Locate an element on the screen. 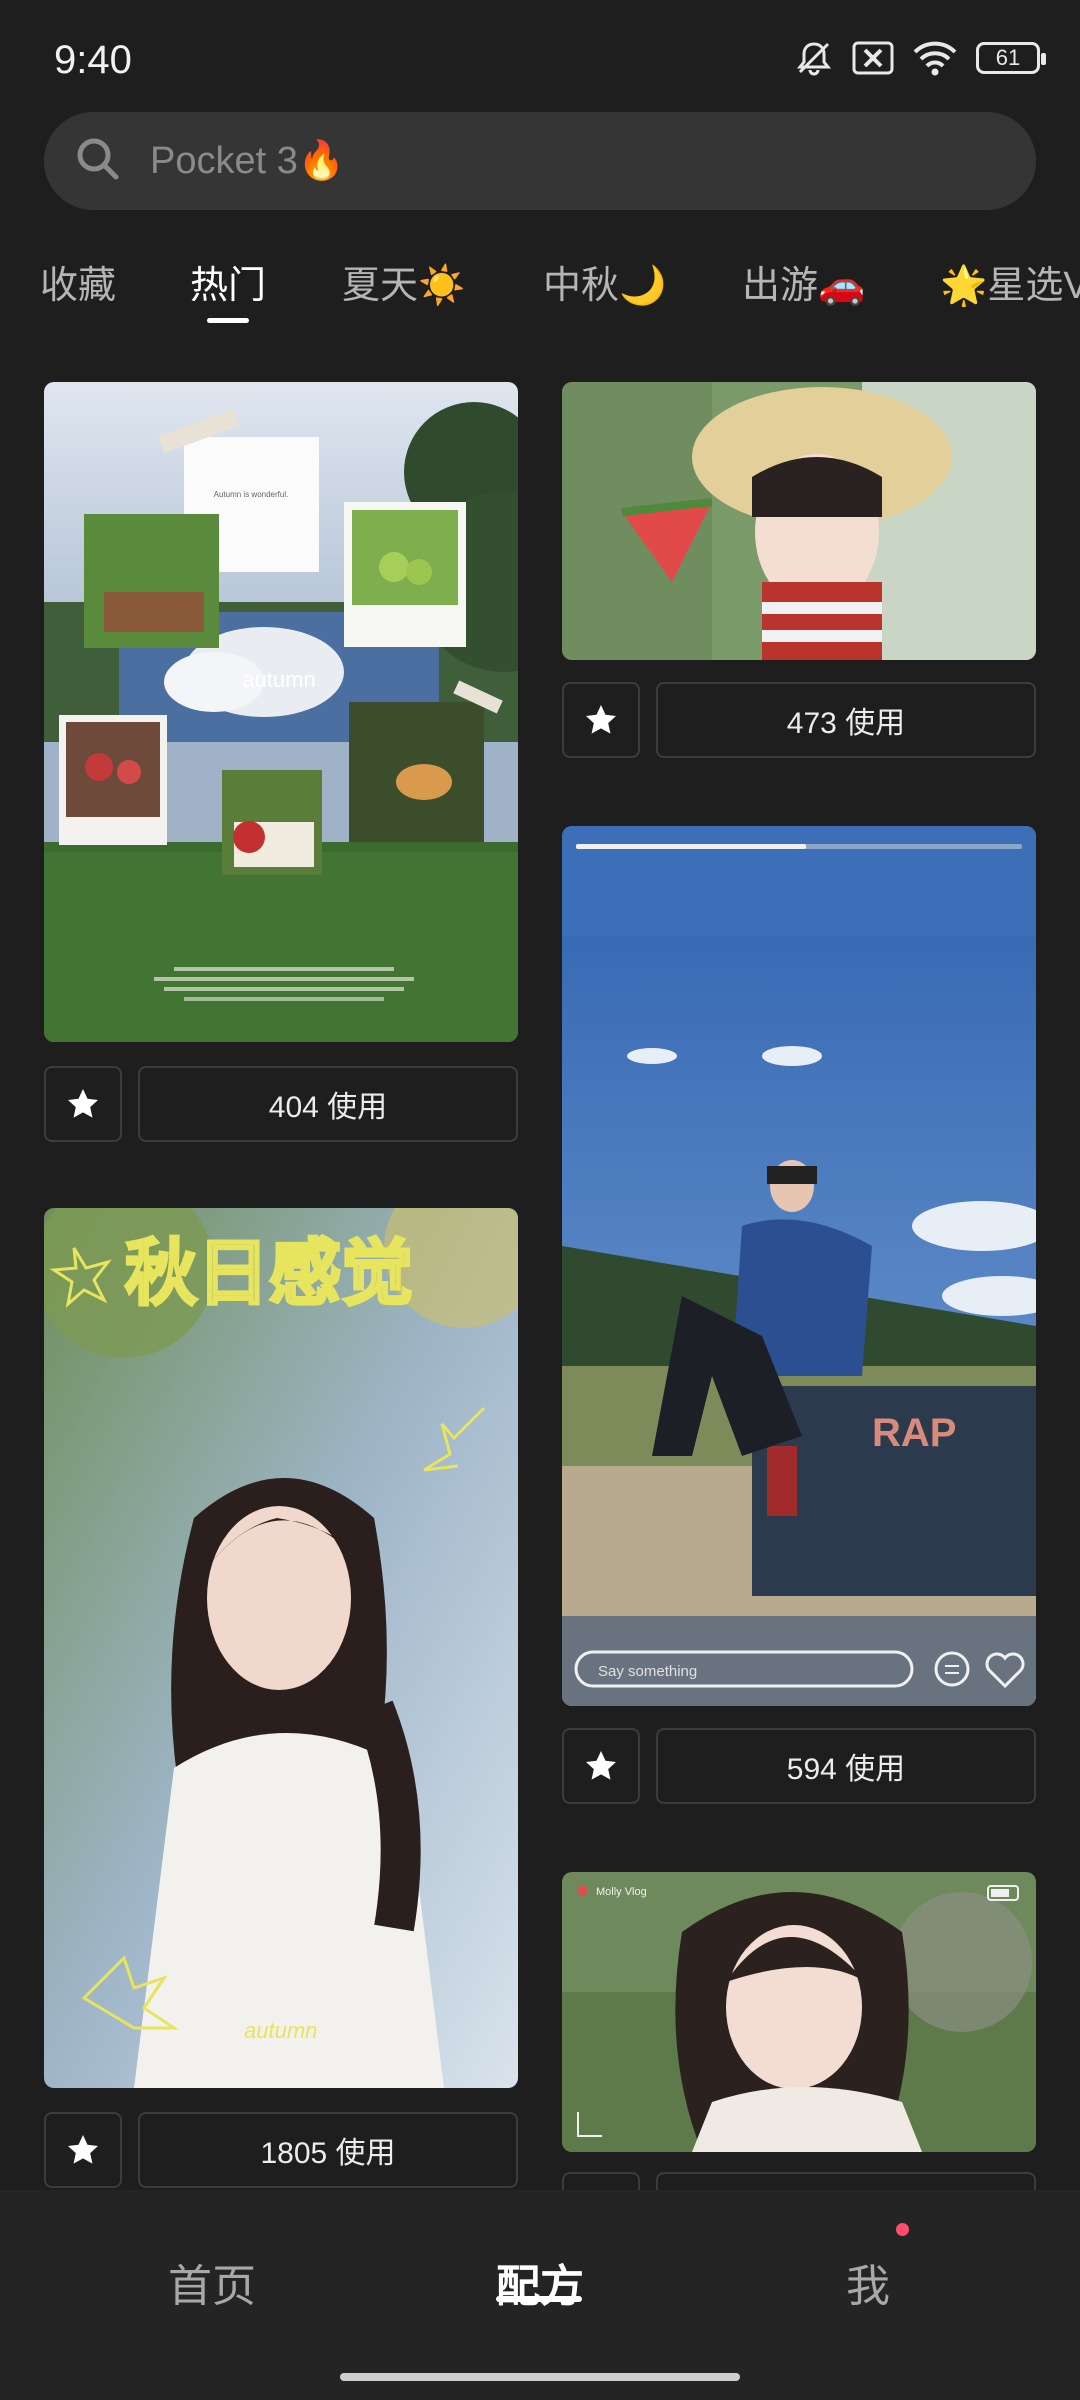  battery-indicator: 61 is located at coordinates (1011, 58).